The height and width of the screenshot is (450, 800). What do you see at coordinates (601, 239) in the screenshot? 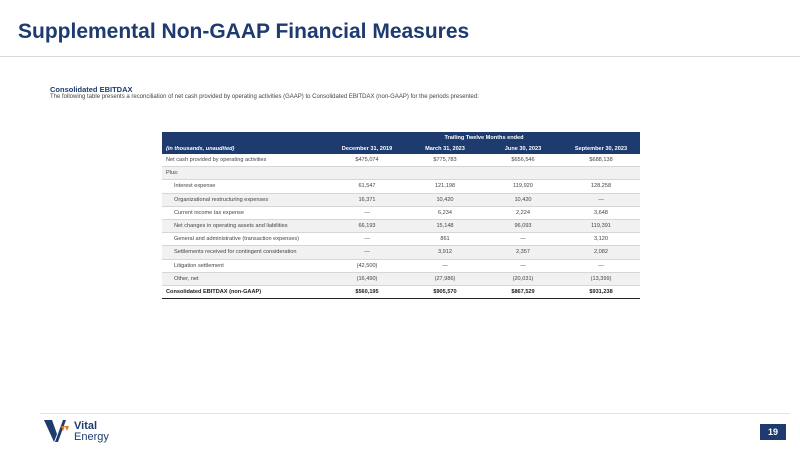
I see `cell-value: 3,120` at bounding box center [601, 239].